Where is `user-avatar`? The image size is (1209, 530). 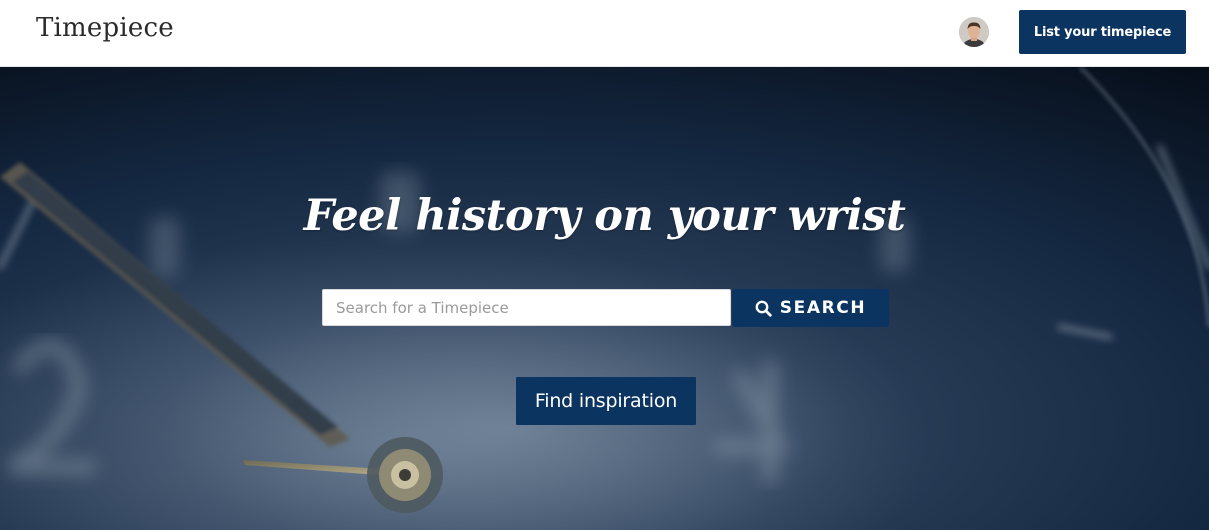
user-avatar is located at coordinates (974, 32).